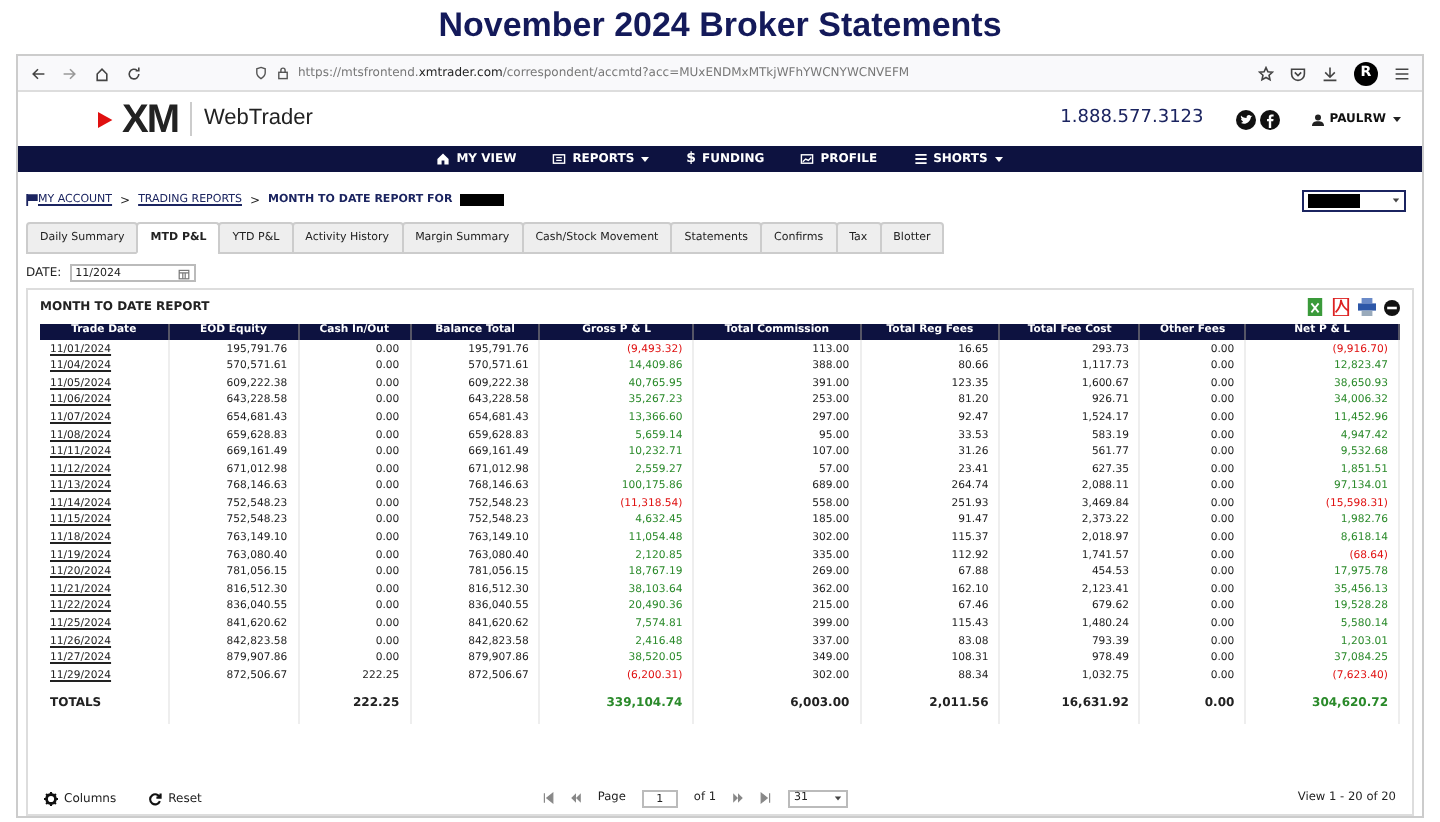 The image size is (1440, 822). Describe the element at coordinates (134, 73) in the screenshot. I see `reload-icon` at that location.